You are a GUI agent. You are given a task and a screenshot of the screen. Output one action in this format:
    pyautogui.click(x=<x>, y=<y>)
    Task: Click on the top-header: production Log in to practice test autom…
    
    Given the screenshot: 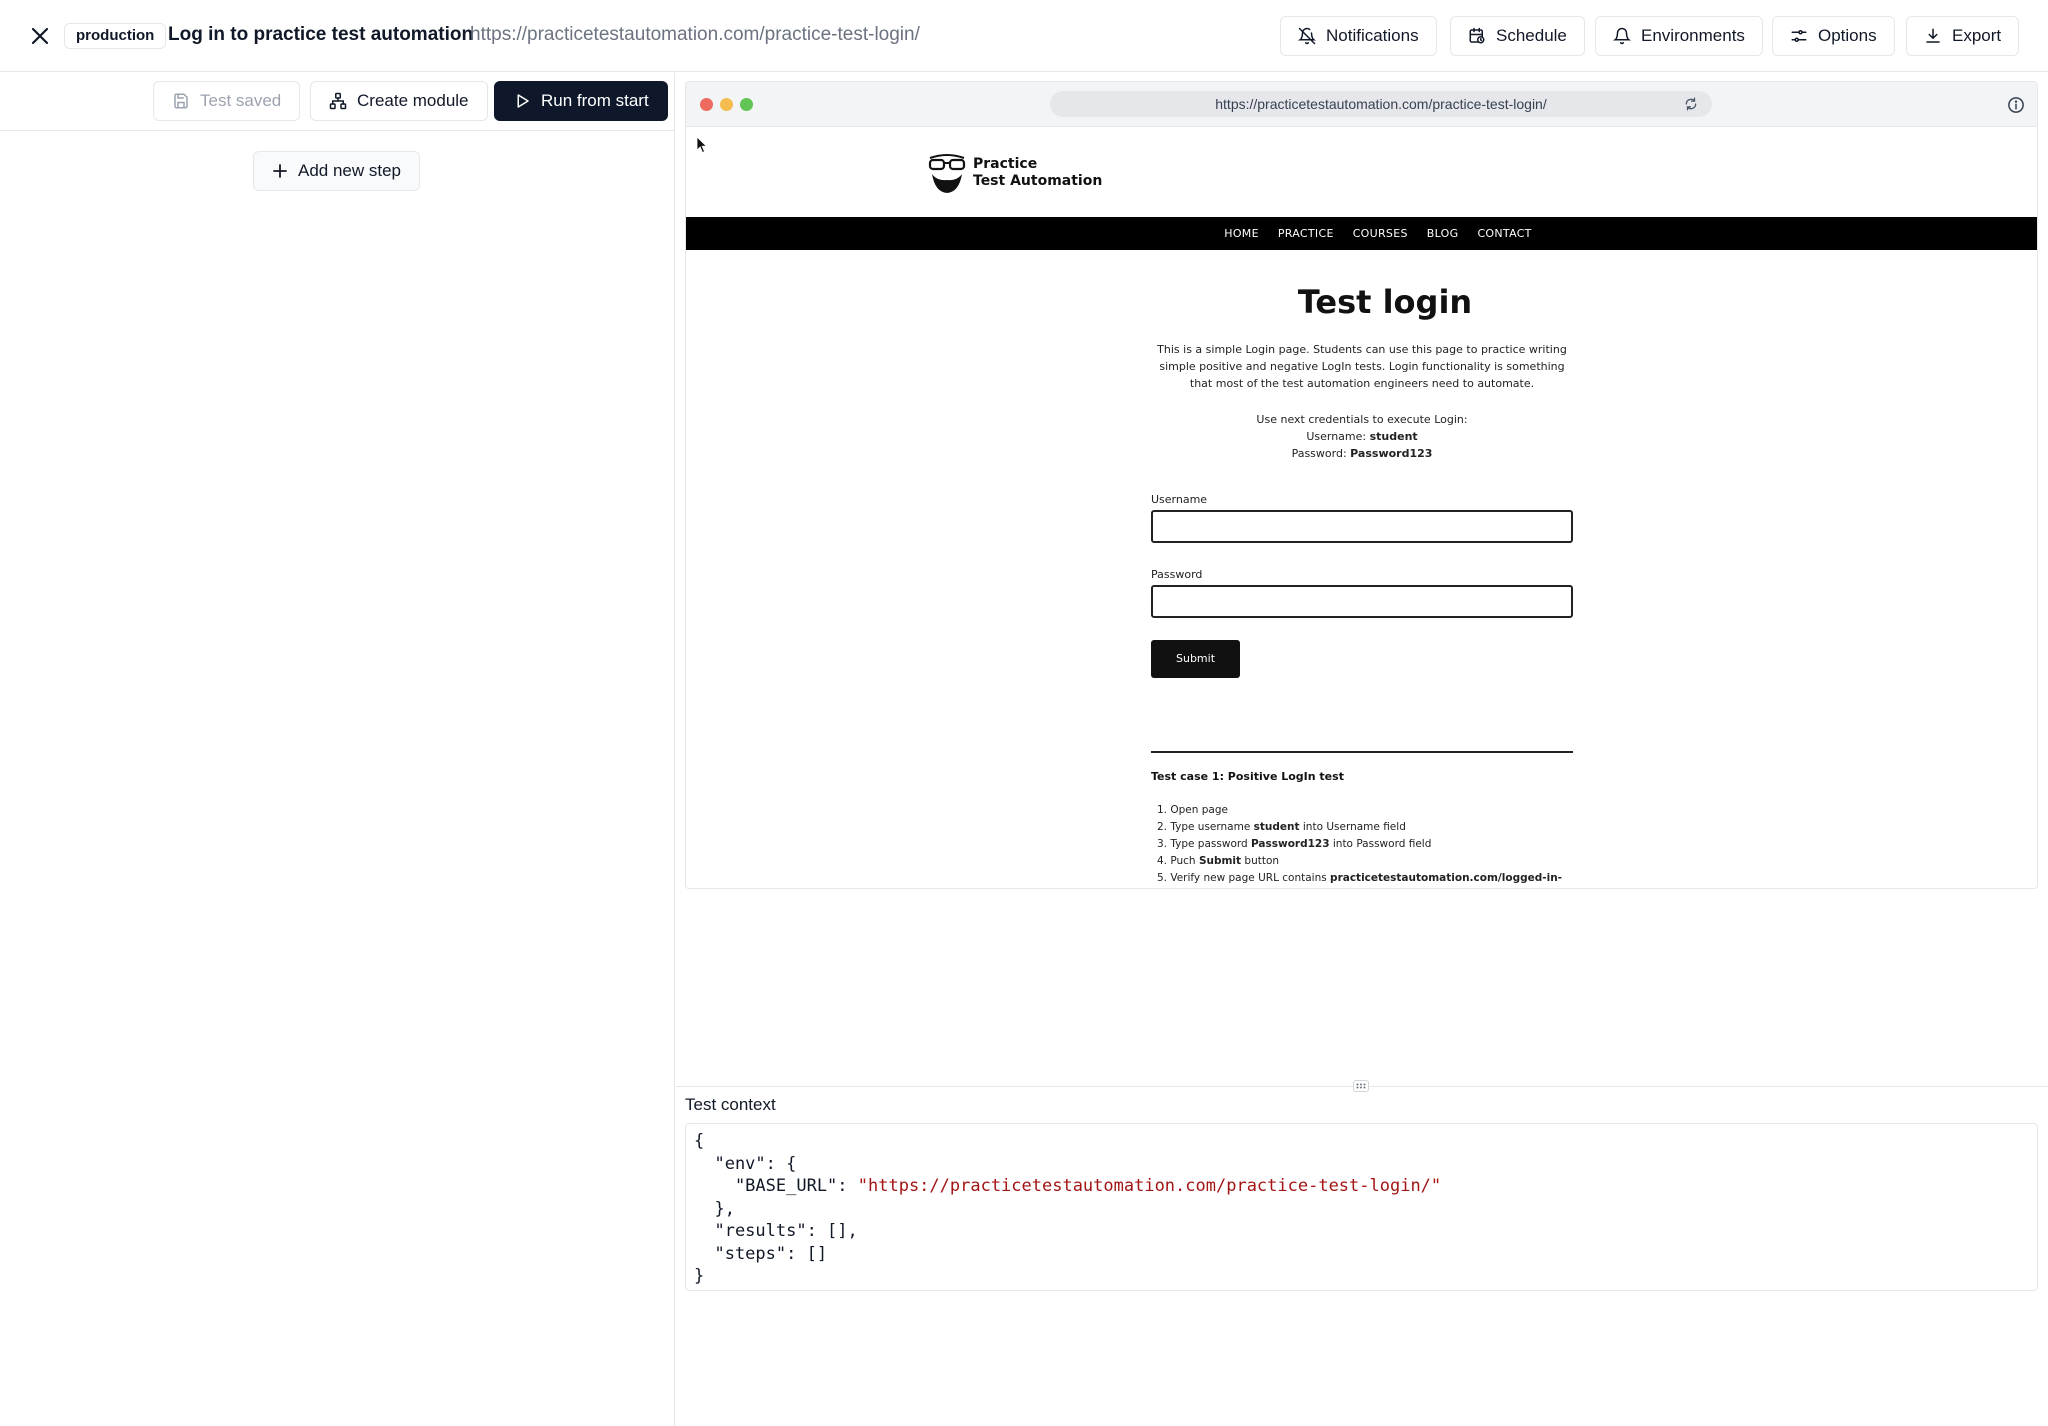 What is the action you would take?
    pyautogui.click(x=1024, y=36)
    